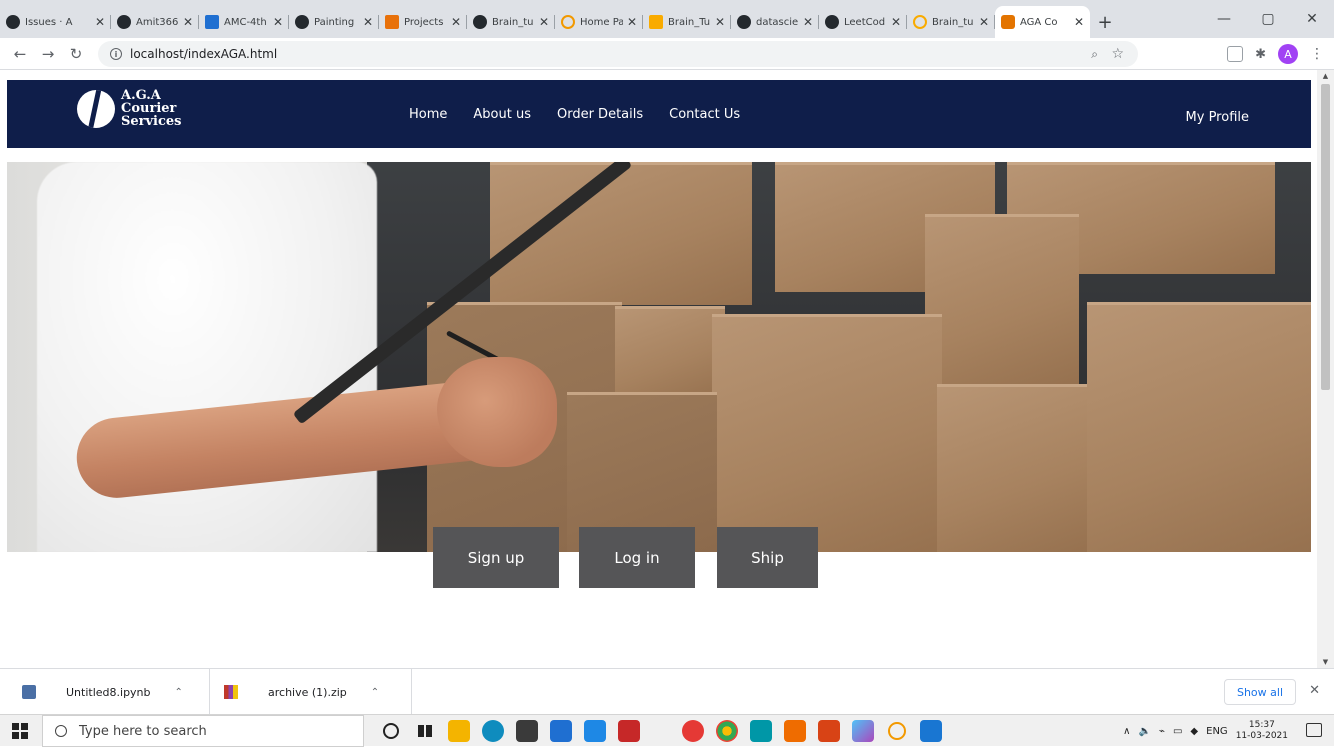  I want to click on address-bar: i localhost/indexAGA.html ⌕ ☆, so click(618, 54).